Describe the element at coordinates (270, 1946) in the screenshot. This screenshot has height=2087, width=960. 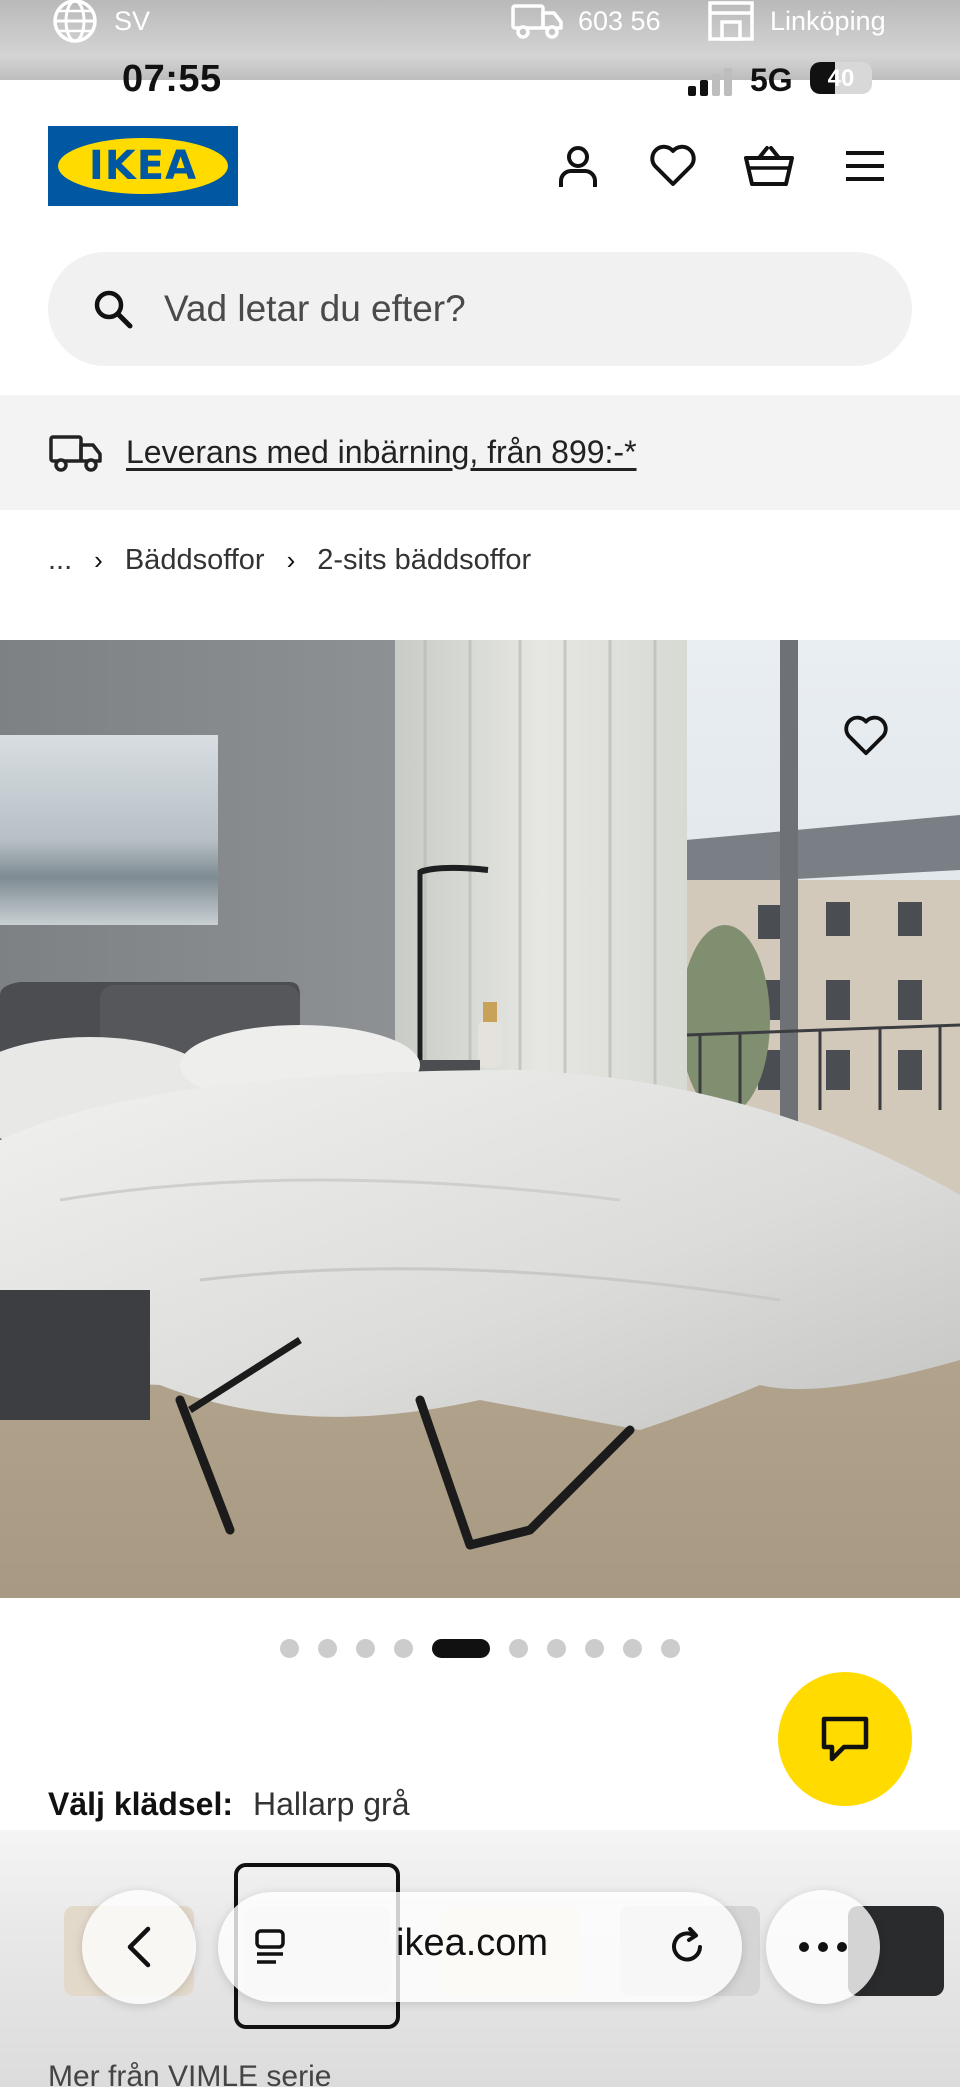
I see `tabs-icon` at that location.